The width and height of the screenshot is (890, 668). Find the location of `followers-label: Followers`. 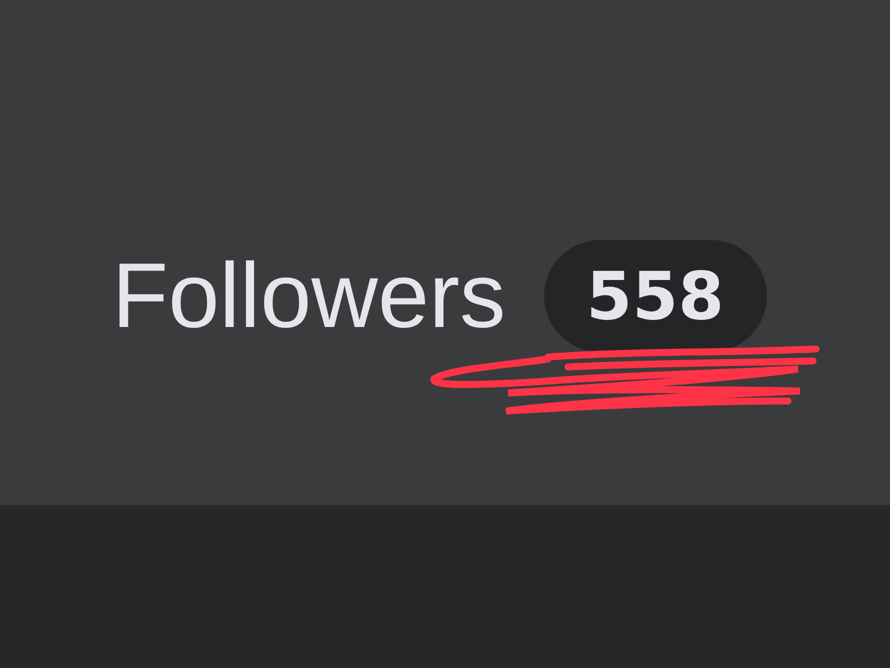

followers-label: Followers is located at coordinates (309, 296).